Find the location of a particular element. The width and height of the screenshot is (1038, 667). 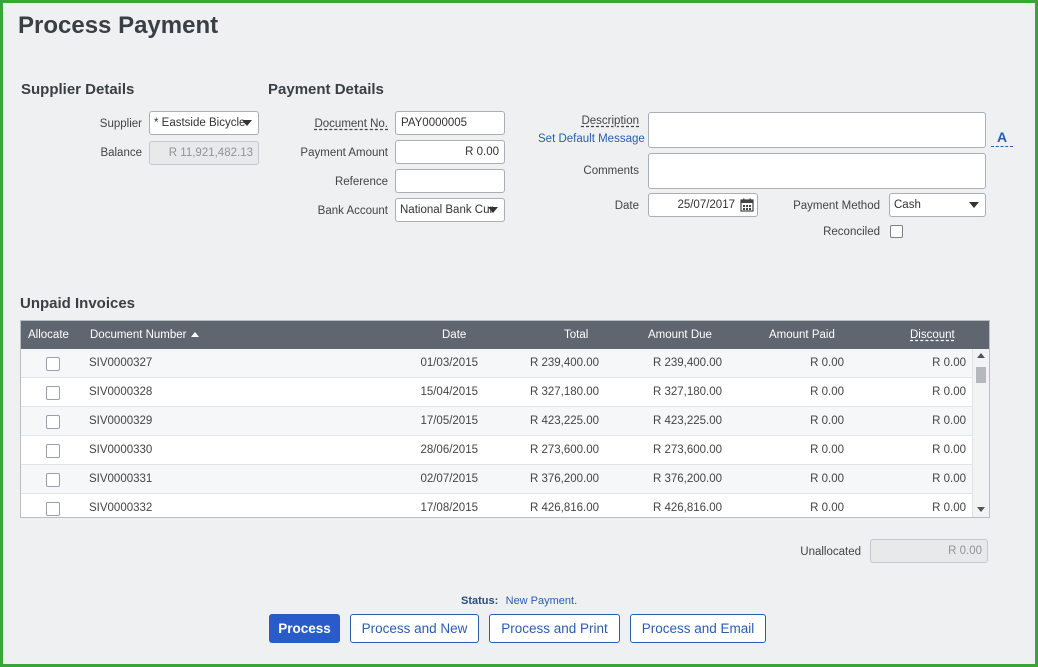

payment-method-value: Cash is located at coordinates (907, 205).